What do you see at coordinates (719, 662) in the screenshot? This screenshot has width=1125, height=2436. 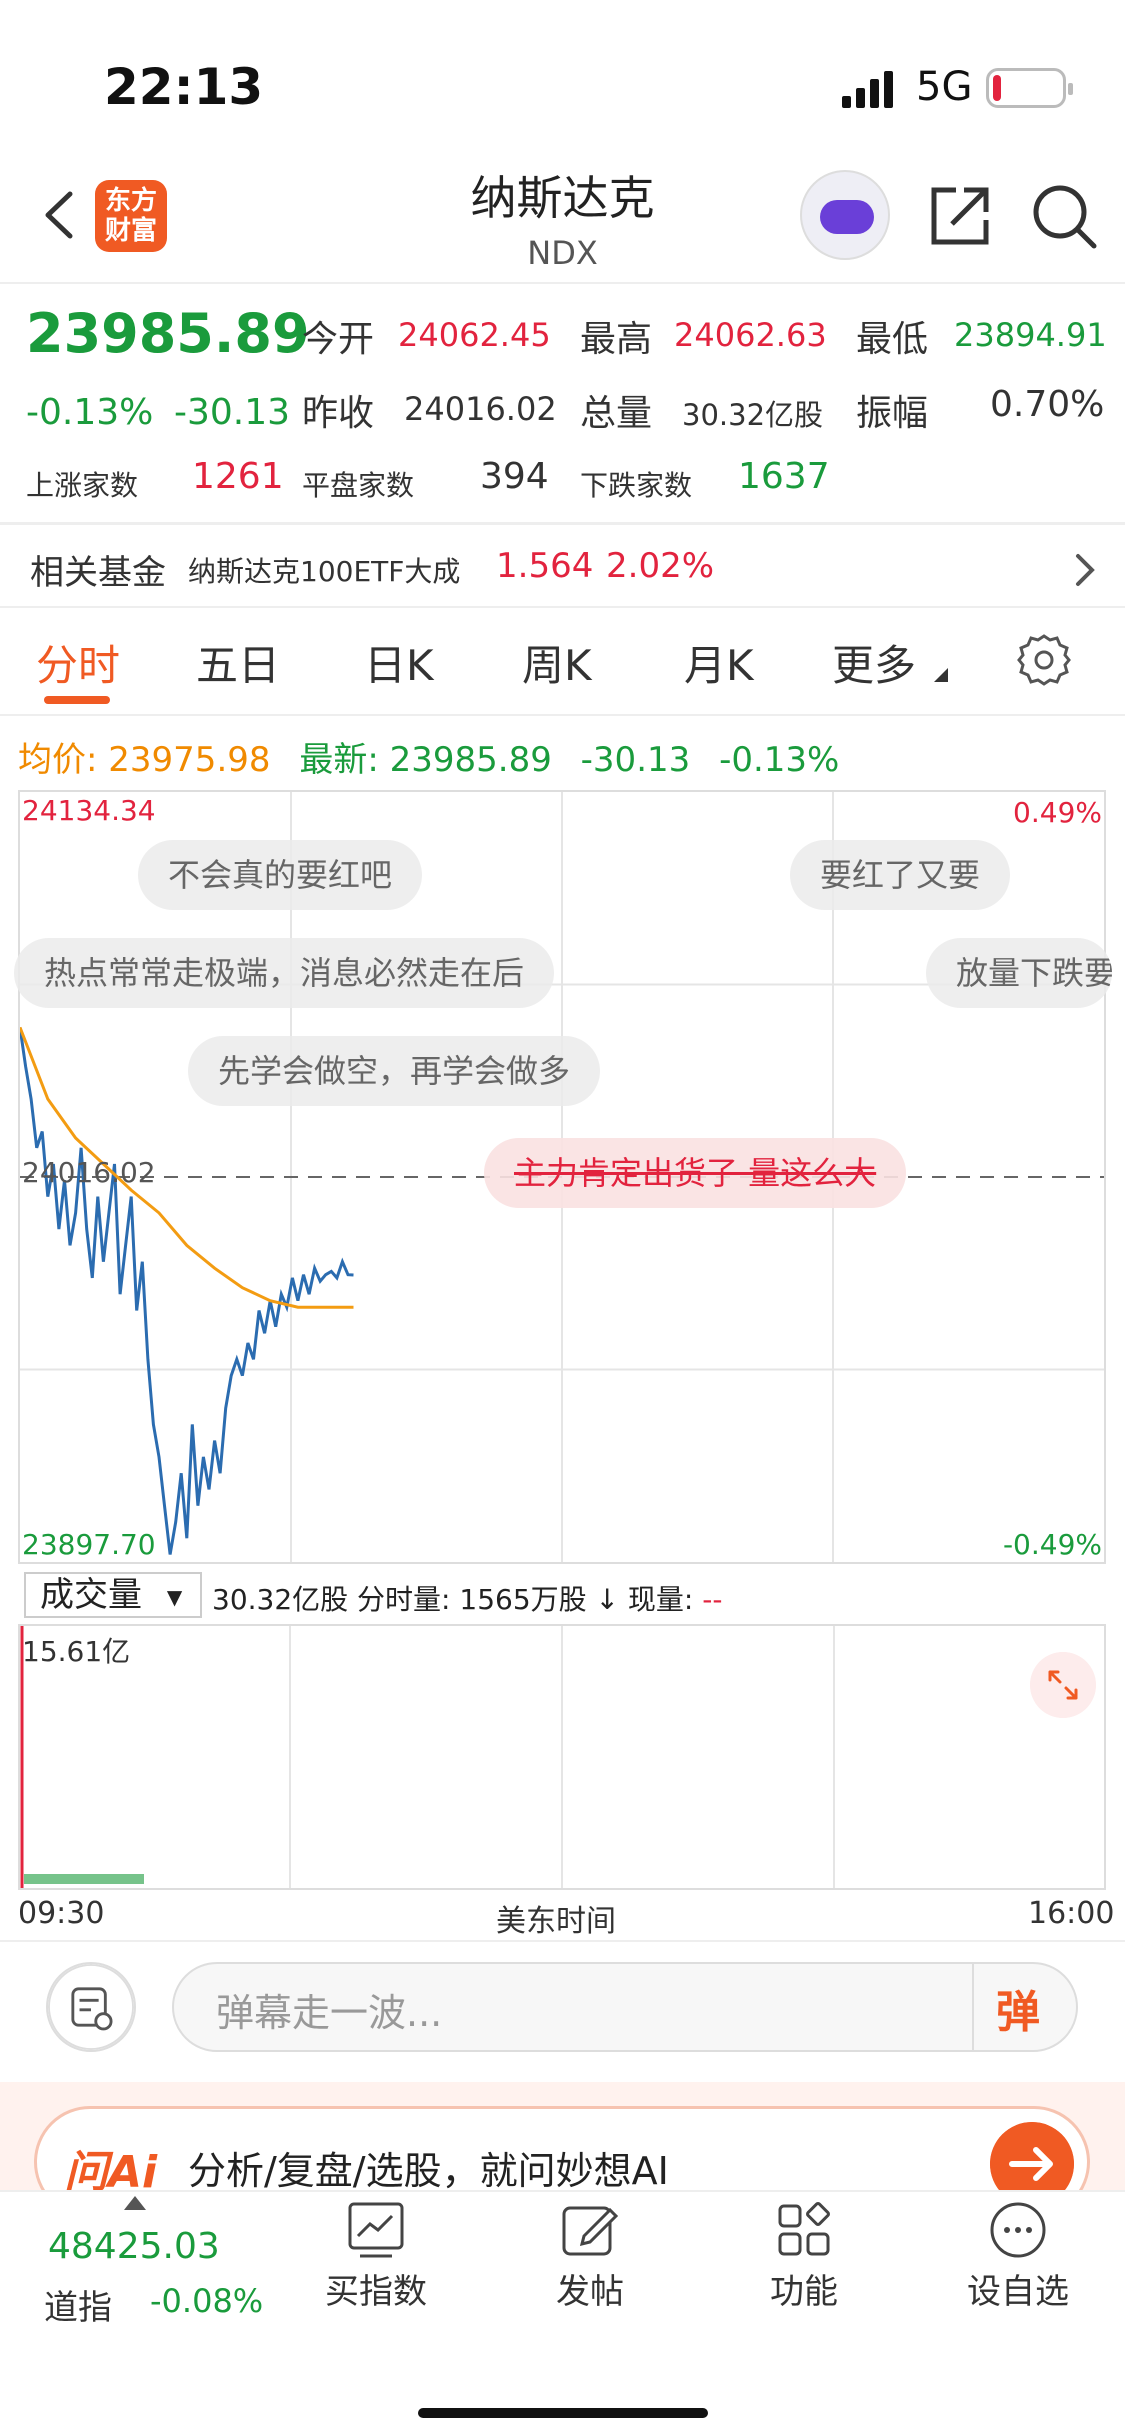 I see `tab-monthly-k: 月K` at bounding box center [719, 662].